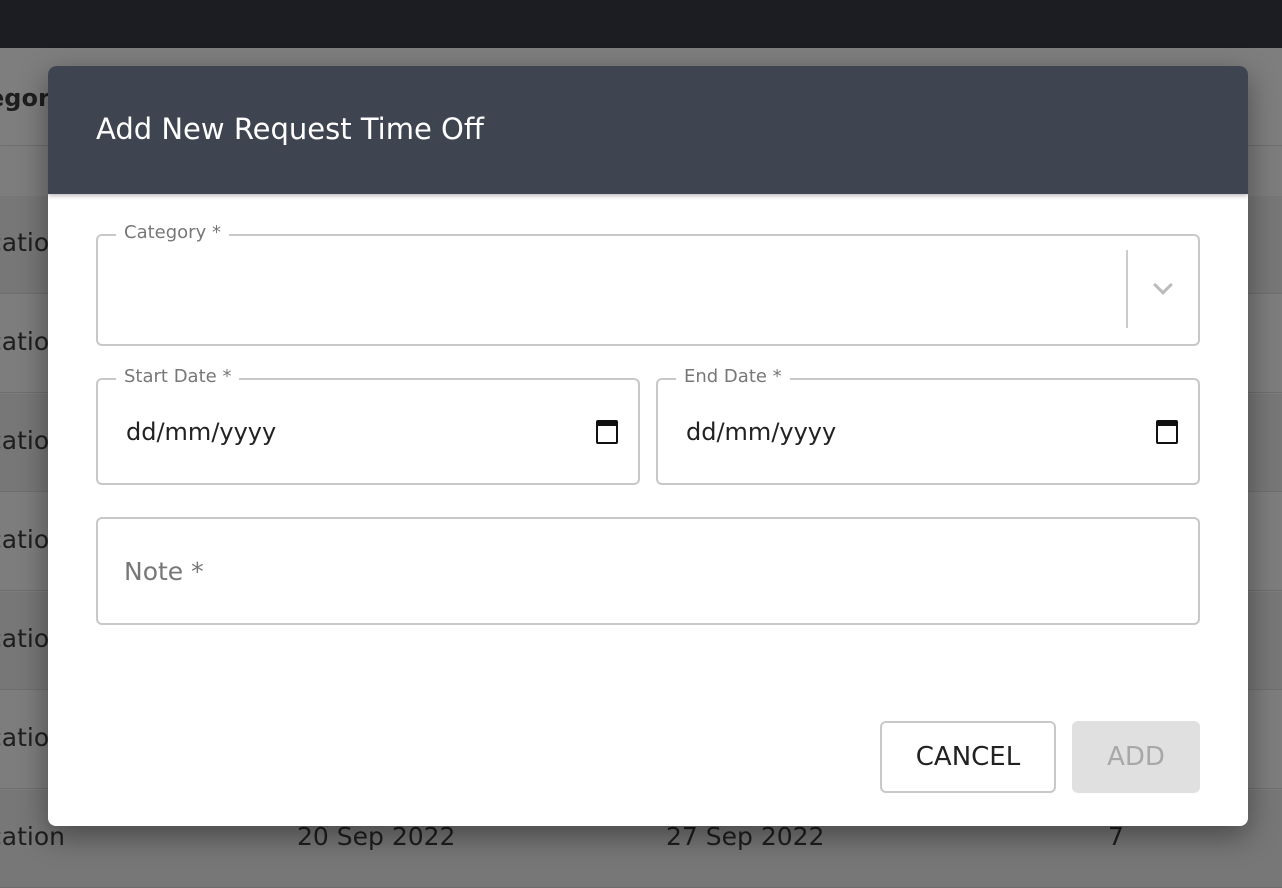 This screenshot has height=888, width=1282. Describe the element at coordinates (1136, 757) in the screenshot. I see `add-button: ADD` at that location.